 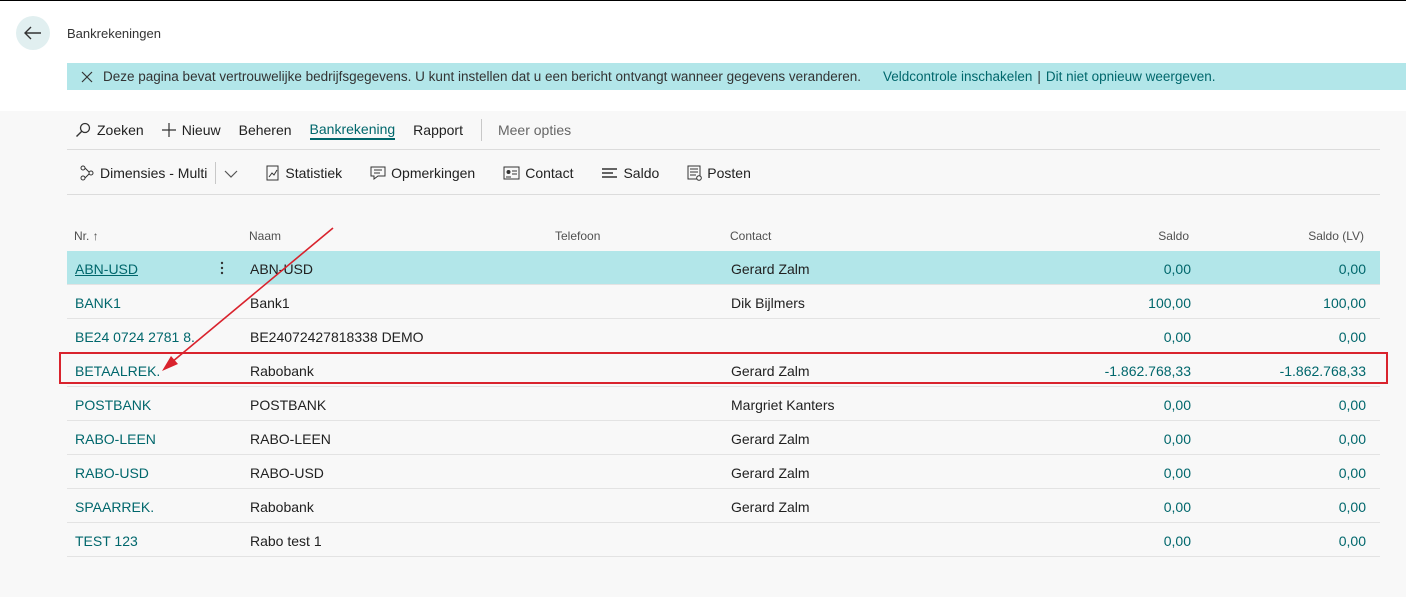 What do you see at coordinates (113, 405) in the screenshot?
I see `cell-nr: POSTBANK` at bounding box center [113, 405].